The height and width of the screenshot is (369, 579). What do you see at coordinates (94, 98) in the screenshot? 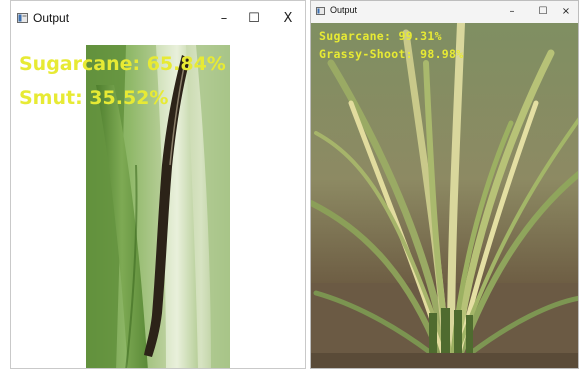
I see `prediction-label-2: Smut: 35.52%` at bounding box center [94, 98].